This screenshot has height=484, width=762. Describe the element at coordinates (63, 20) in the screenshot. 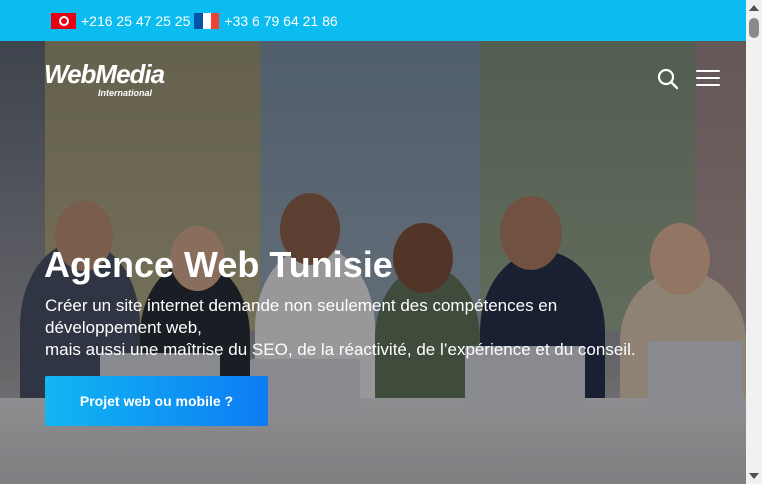

I see `tunisia-flag-icon` at that location.